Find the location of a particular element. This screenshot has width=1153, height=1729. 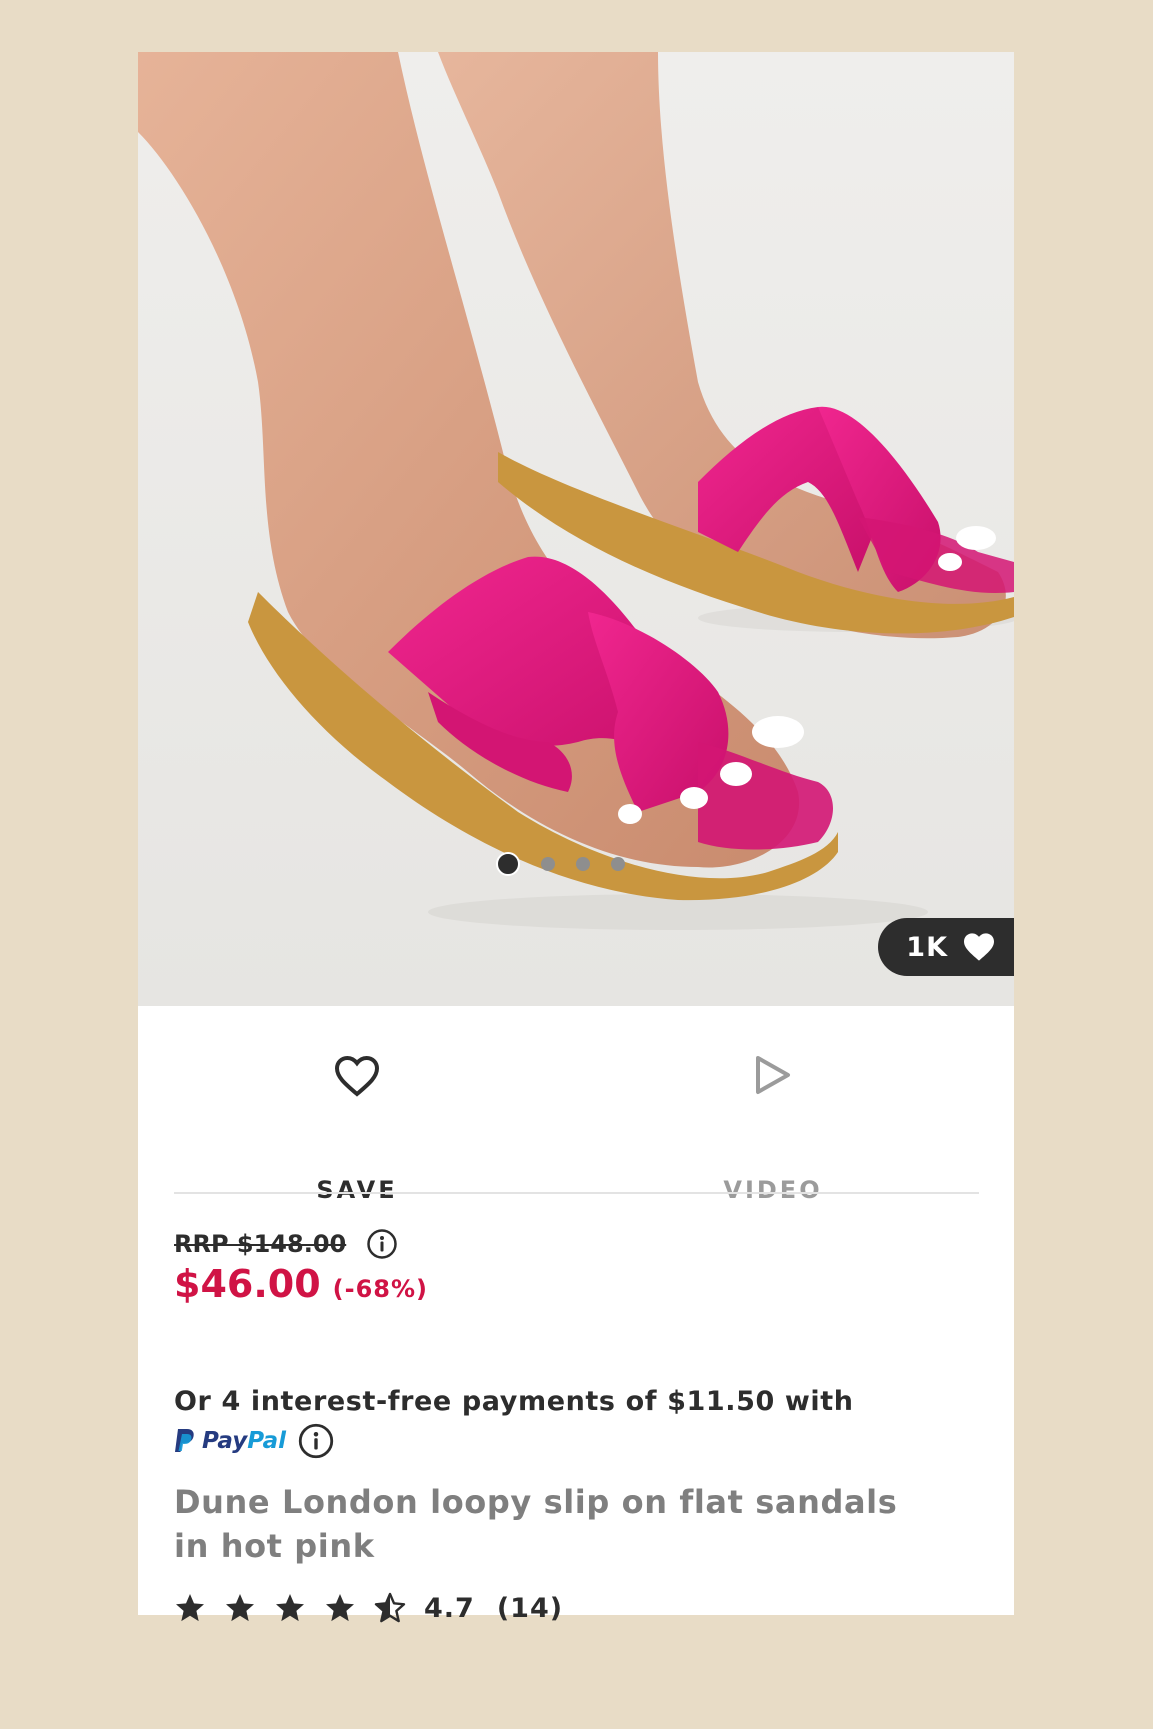

rating-count: (14) is located at coordinates (530, 1608).